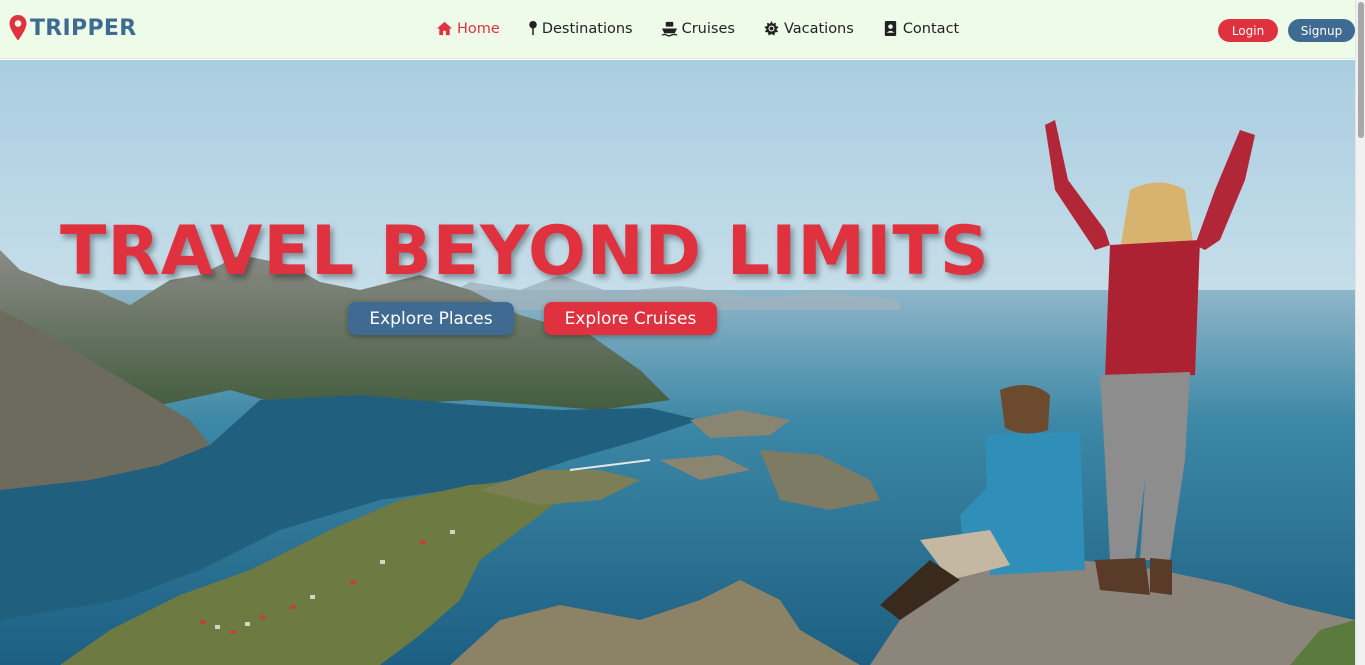 The width and height of the screenshot is (1365, 665). What do you see at coordinates (1361, 70) in the screenshot?
I see `scrollbar-thumb` at bounding box center [1361, 70].